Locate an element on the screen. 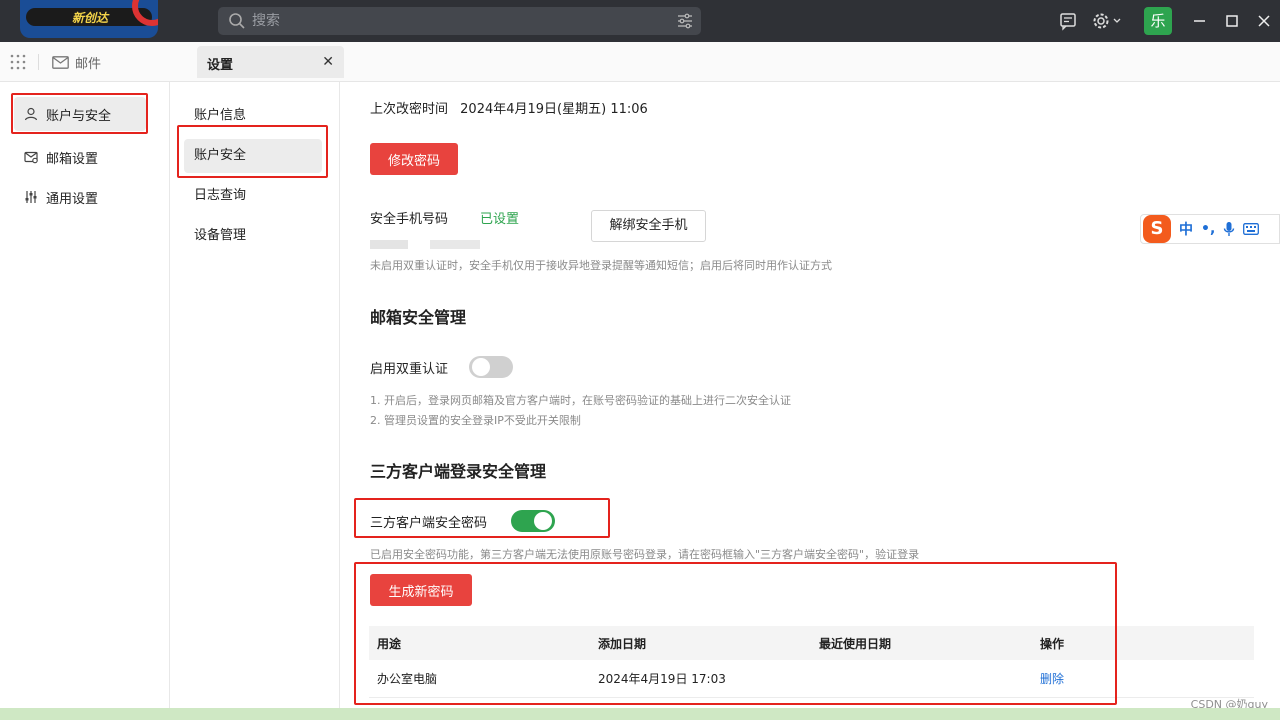  search-icon is located at coordinates (237, 21).